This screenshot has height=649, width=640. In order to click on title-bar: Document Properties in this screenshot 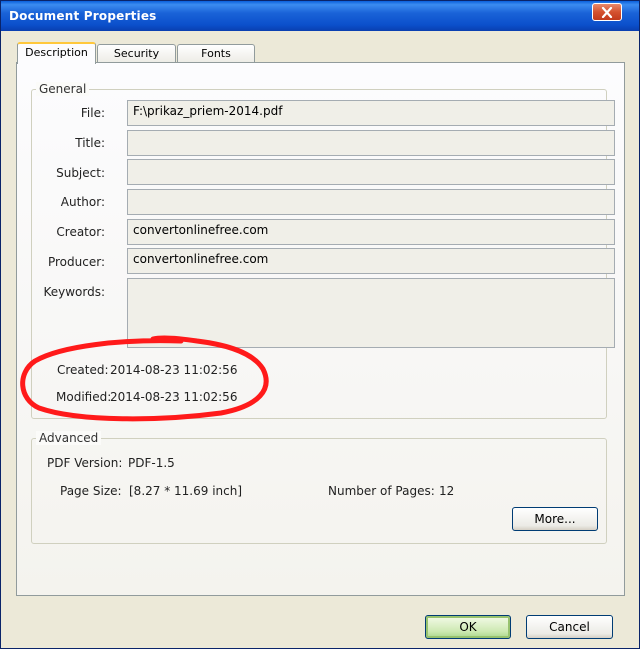, I will do `click(320, 16)`.